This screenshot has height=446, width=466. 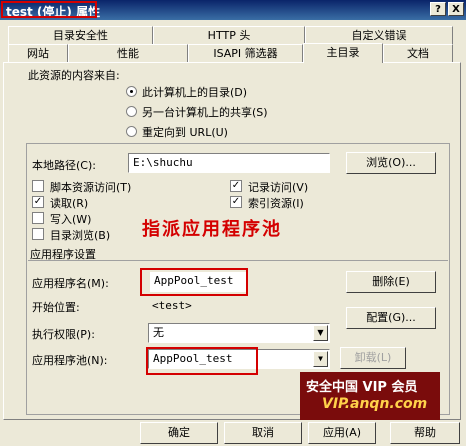 I want to click on execute-permissions-select: 无 ▼, so click(x=239, y=333).